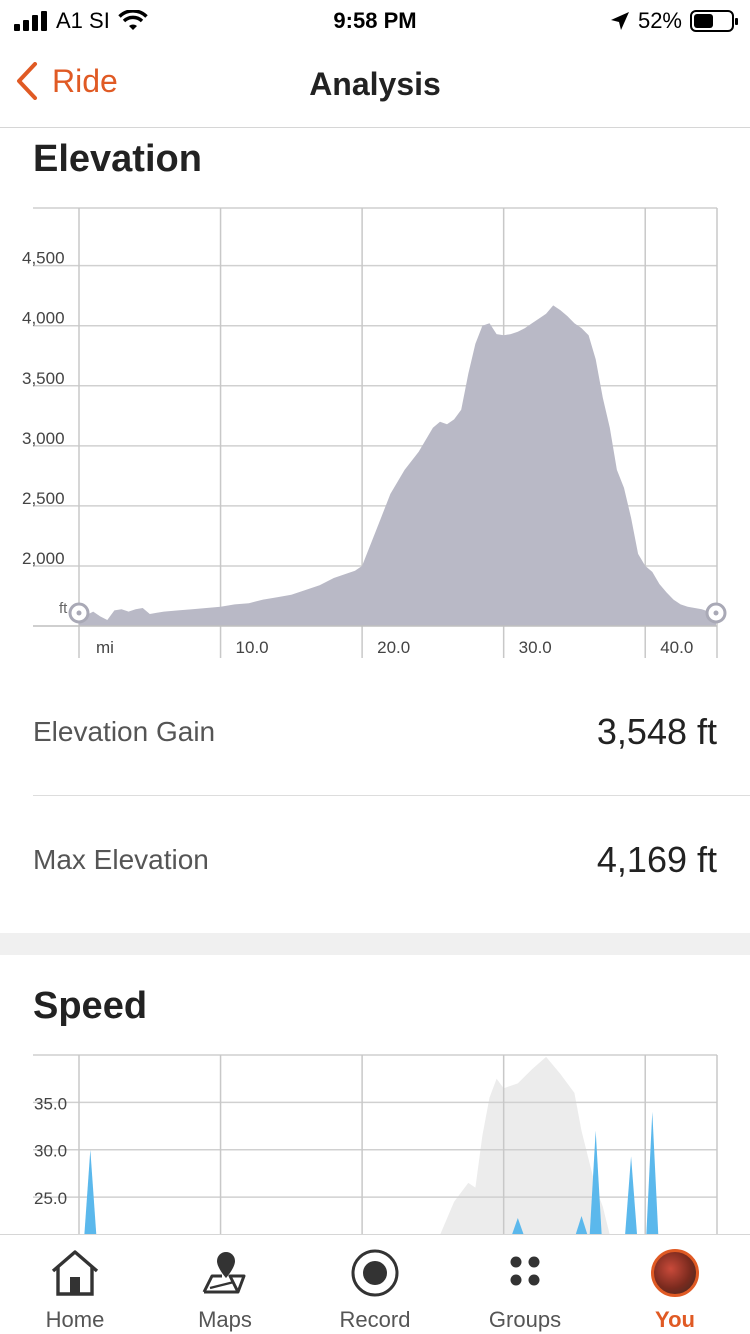 This screenshot has width=750, height=1334. I want to click on y-tick-label: 3,500, so click(43, 378).